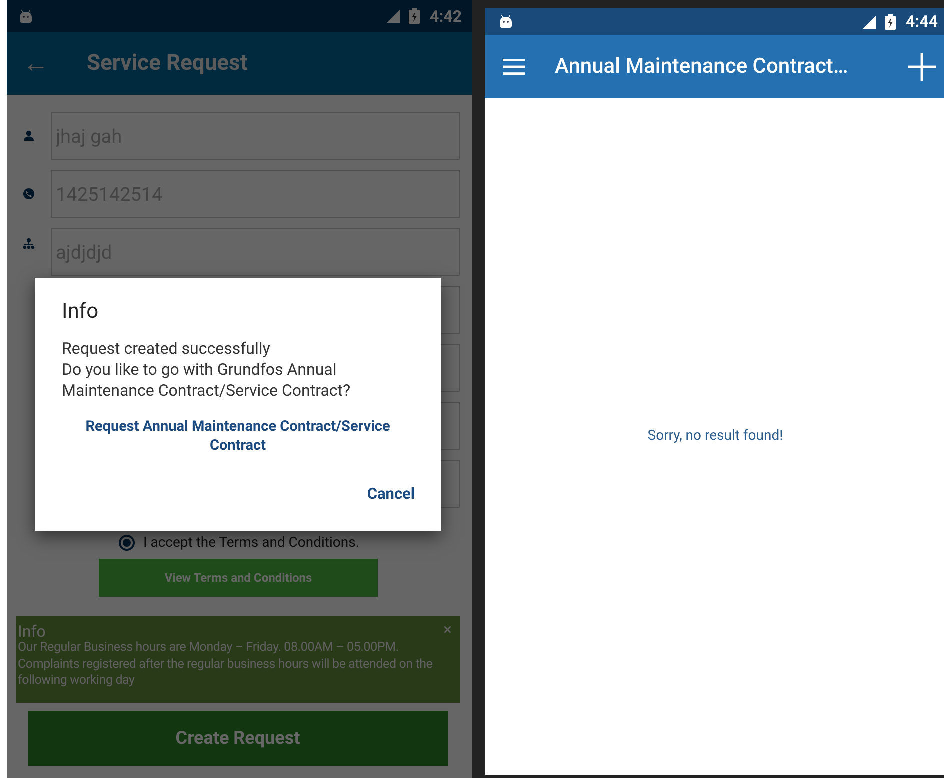 The height and width of the screenshot is (778, 944). Describe the element at coordinates (226, 665) in the screenshot. I see `banner-text: Our Regular Business hours are Monday – Friday. 08.00AM – 05.00PM. Complaints registered after the regular business hours will be attended on the following working day` at that location.